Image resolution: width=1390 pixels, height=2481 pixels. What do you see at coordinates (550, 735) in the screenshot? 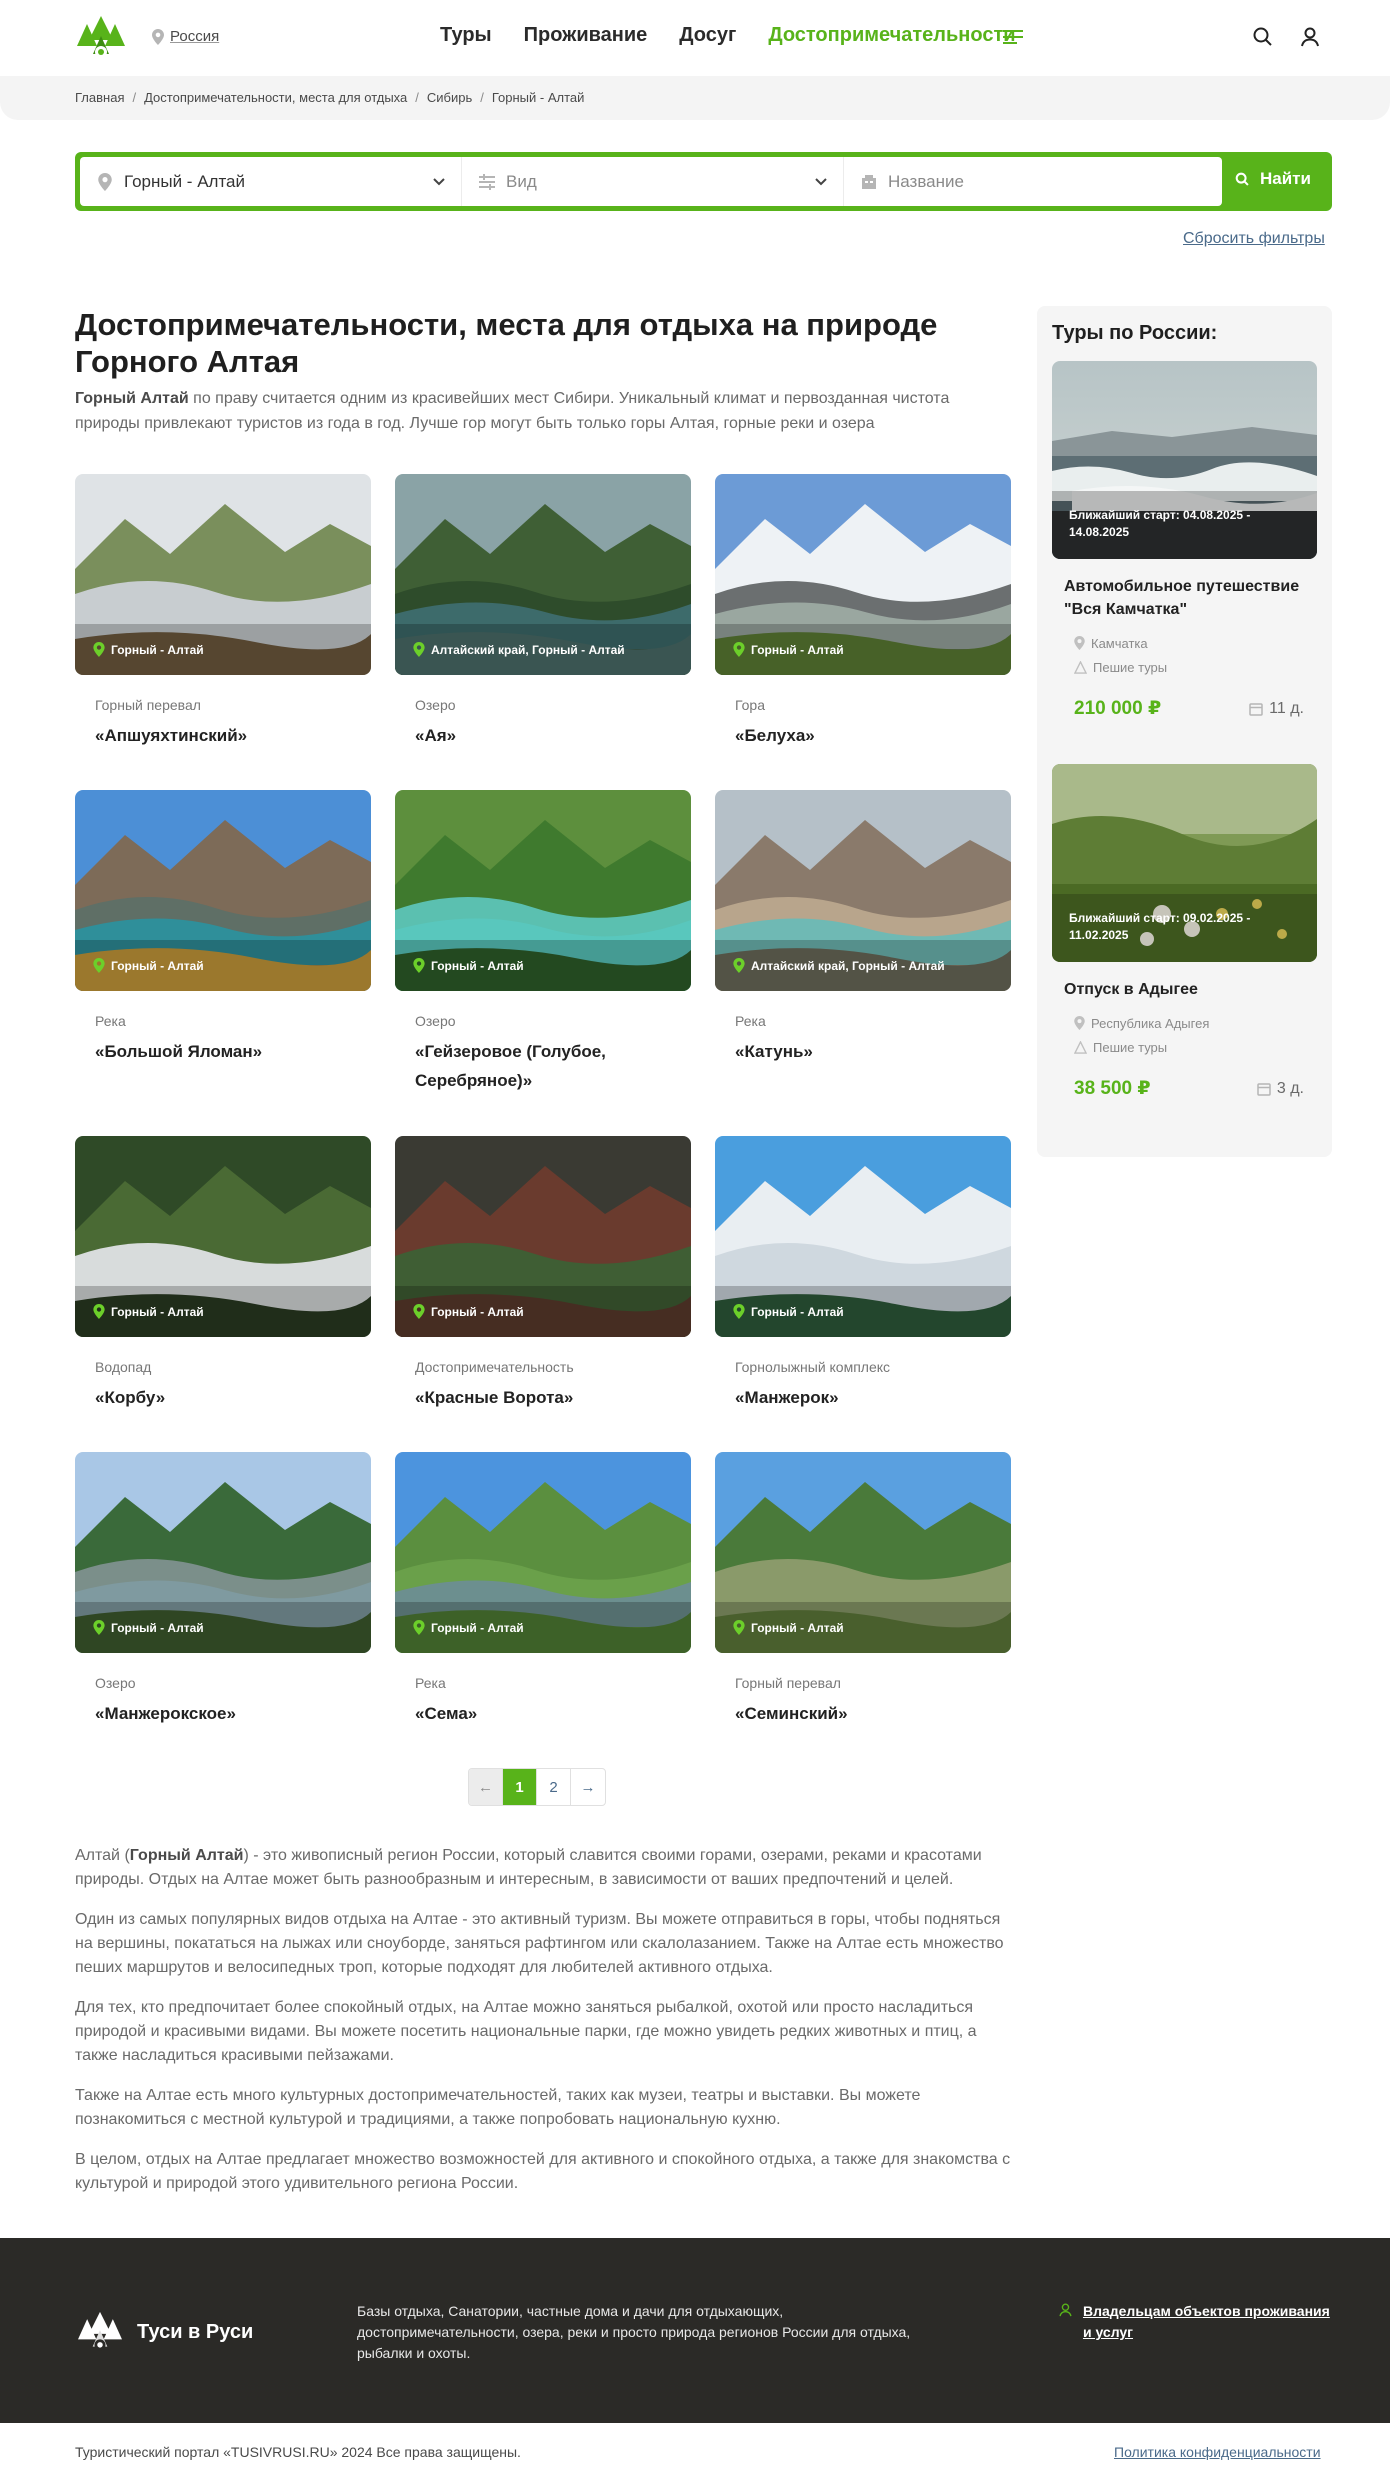
I see `place-name: «Ая»` at bounding box center [550, 735].